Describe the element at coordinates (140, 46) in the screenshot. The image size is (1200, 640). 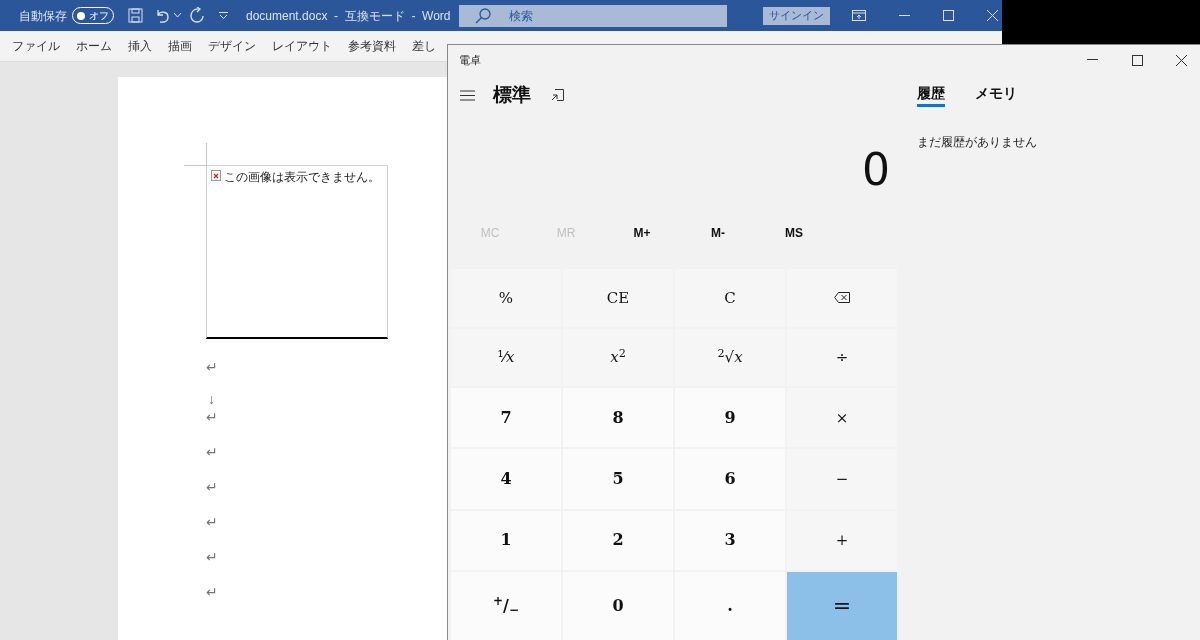
I see `ribbon-tab: 挿入` at that location.